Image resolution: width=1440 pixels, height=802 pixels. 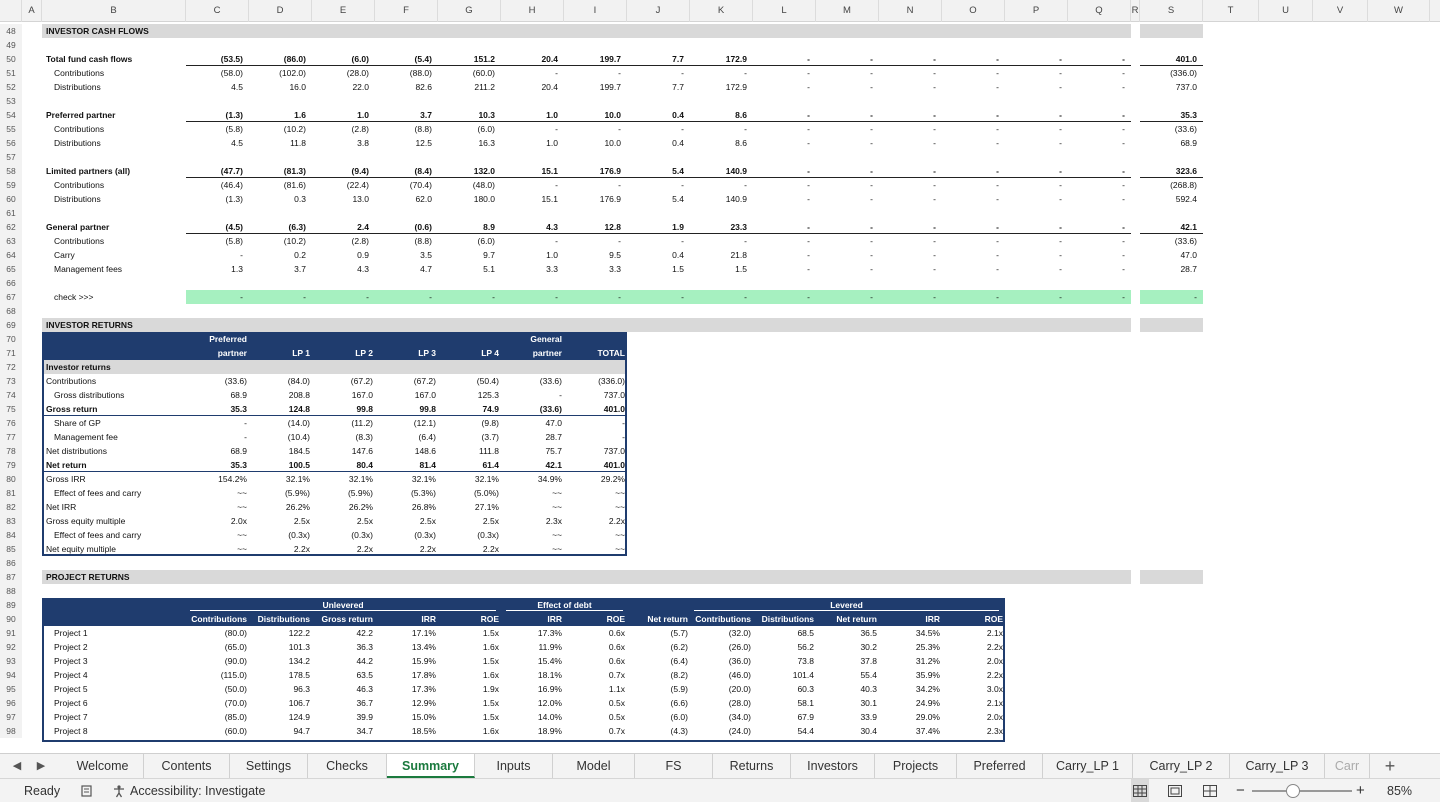 I want to click on value-cell: 3.7, so click(x=403, y=115).